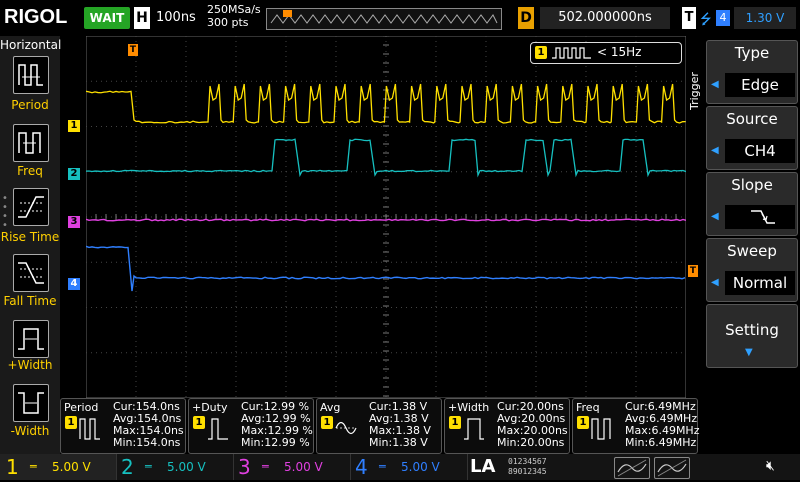 The height and width of the screenshot is (482, 800). What do you see at coordinates (619, 52) in the screenshot?
I see `counter-value: < 15Hz` at bounding box center [619, 52].